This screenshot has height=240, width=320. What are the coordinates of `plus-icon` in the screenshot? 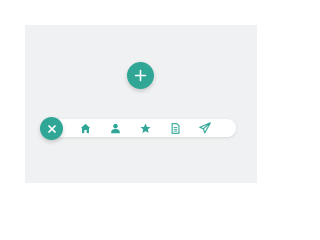 It's located at (140, 75).